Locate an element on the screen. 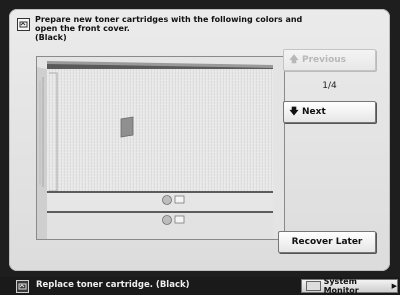 The height and width of the screenshot is (295, 400). arrow-down-icon: 🡇 is located at coordinates (294, 112).